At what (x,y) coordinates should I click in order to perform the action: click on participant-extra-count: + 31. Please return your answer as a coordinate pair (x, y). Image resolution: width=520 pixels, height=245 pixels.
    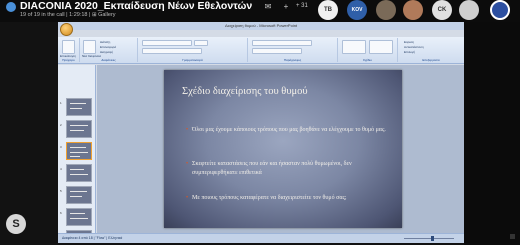
    Looking at the image, I should click on (302, 6).